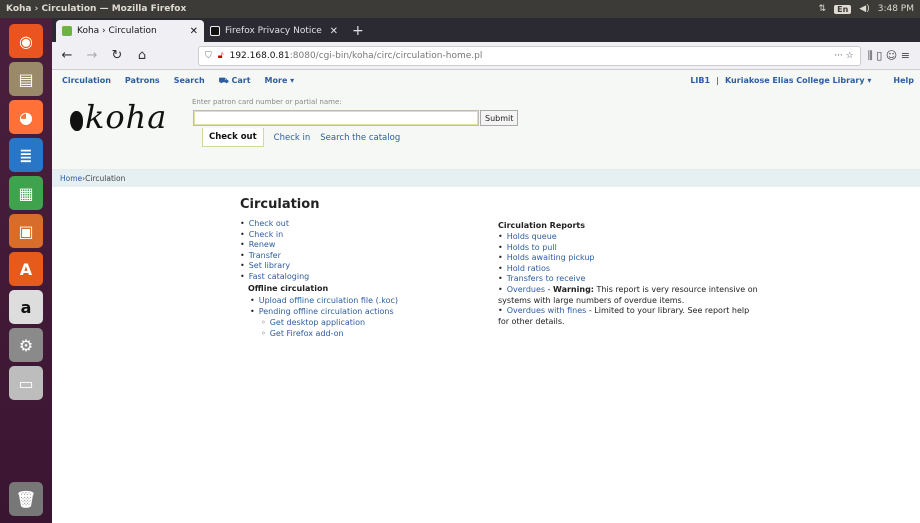 Image resolution: width=920 pixels, height=523 pixels. Describe the element at coordinates (844, 56) in the screenshot. I see `page-actions-icon: ··· ☆` at that location.